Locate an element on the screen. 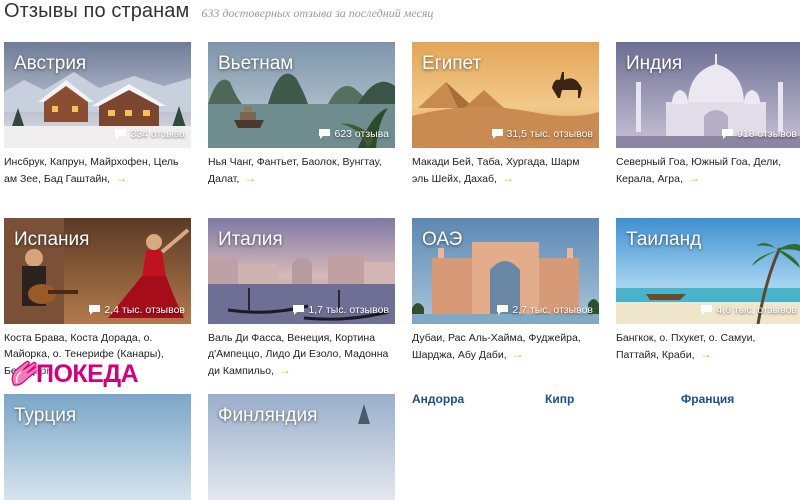 The height and width of the screenshot is (500, 800). city-link: Венеция, is located at coordinates (309, 338).